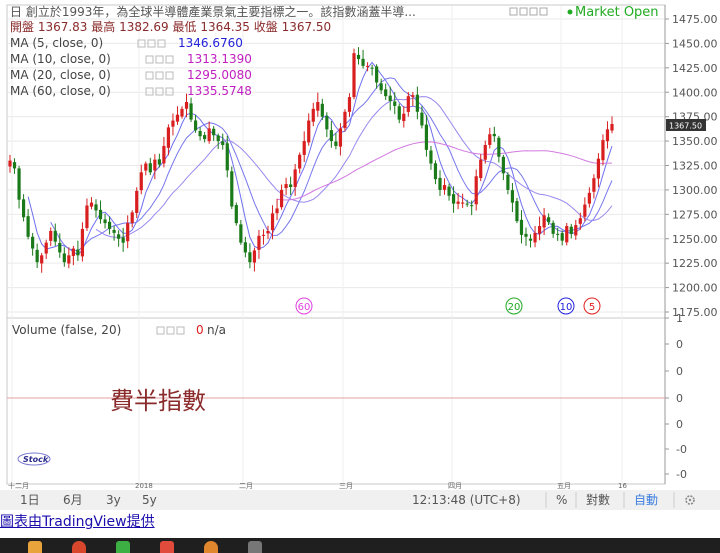 The image size is (720, 553). What do you see at coordinates (679, 318) in the screenshot?
I see `volume-tick-label: 1` at bounding box center [679, 318].